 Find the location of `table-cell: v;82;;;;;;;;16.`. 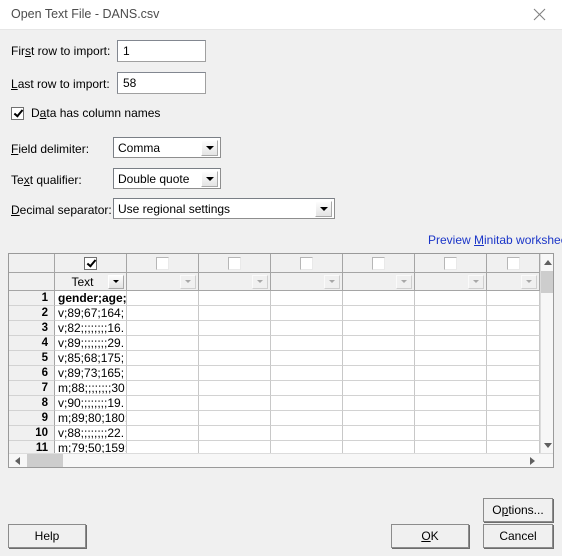

table-cell: v;82;;;;;;;;16. is located at coordinates (91, 328).